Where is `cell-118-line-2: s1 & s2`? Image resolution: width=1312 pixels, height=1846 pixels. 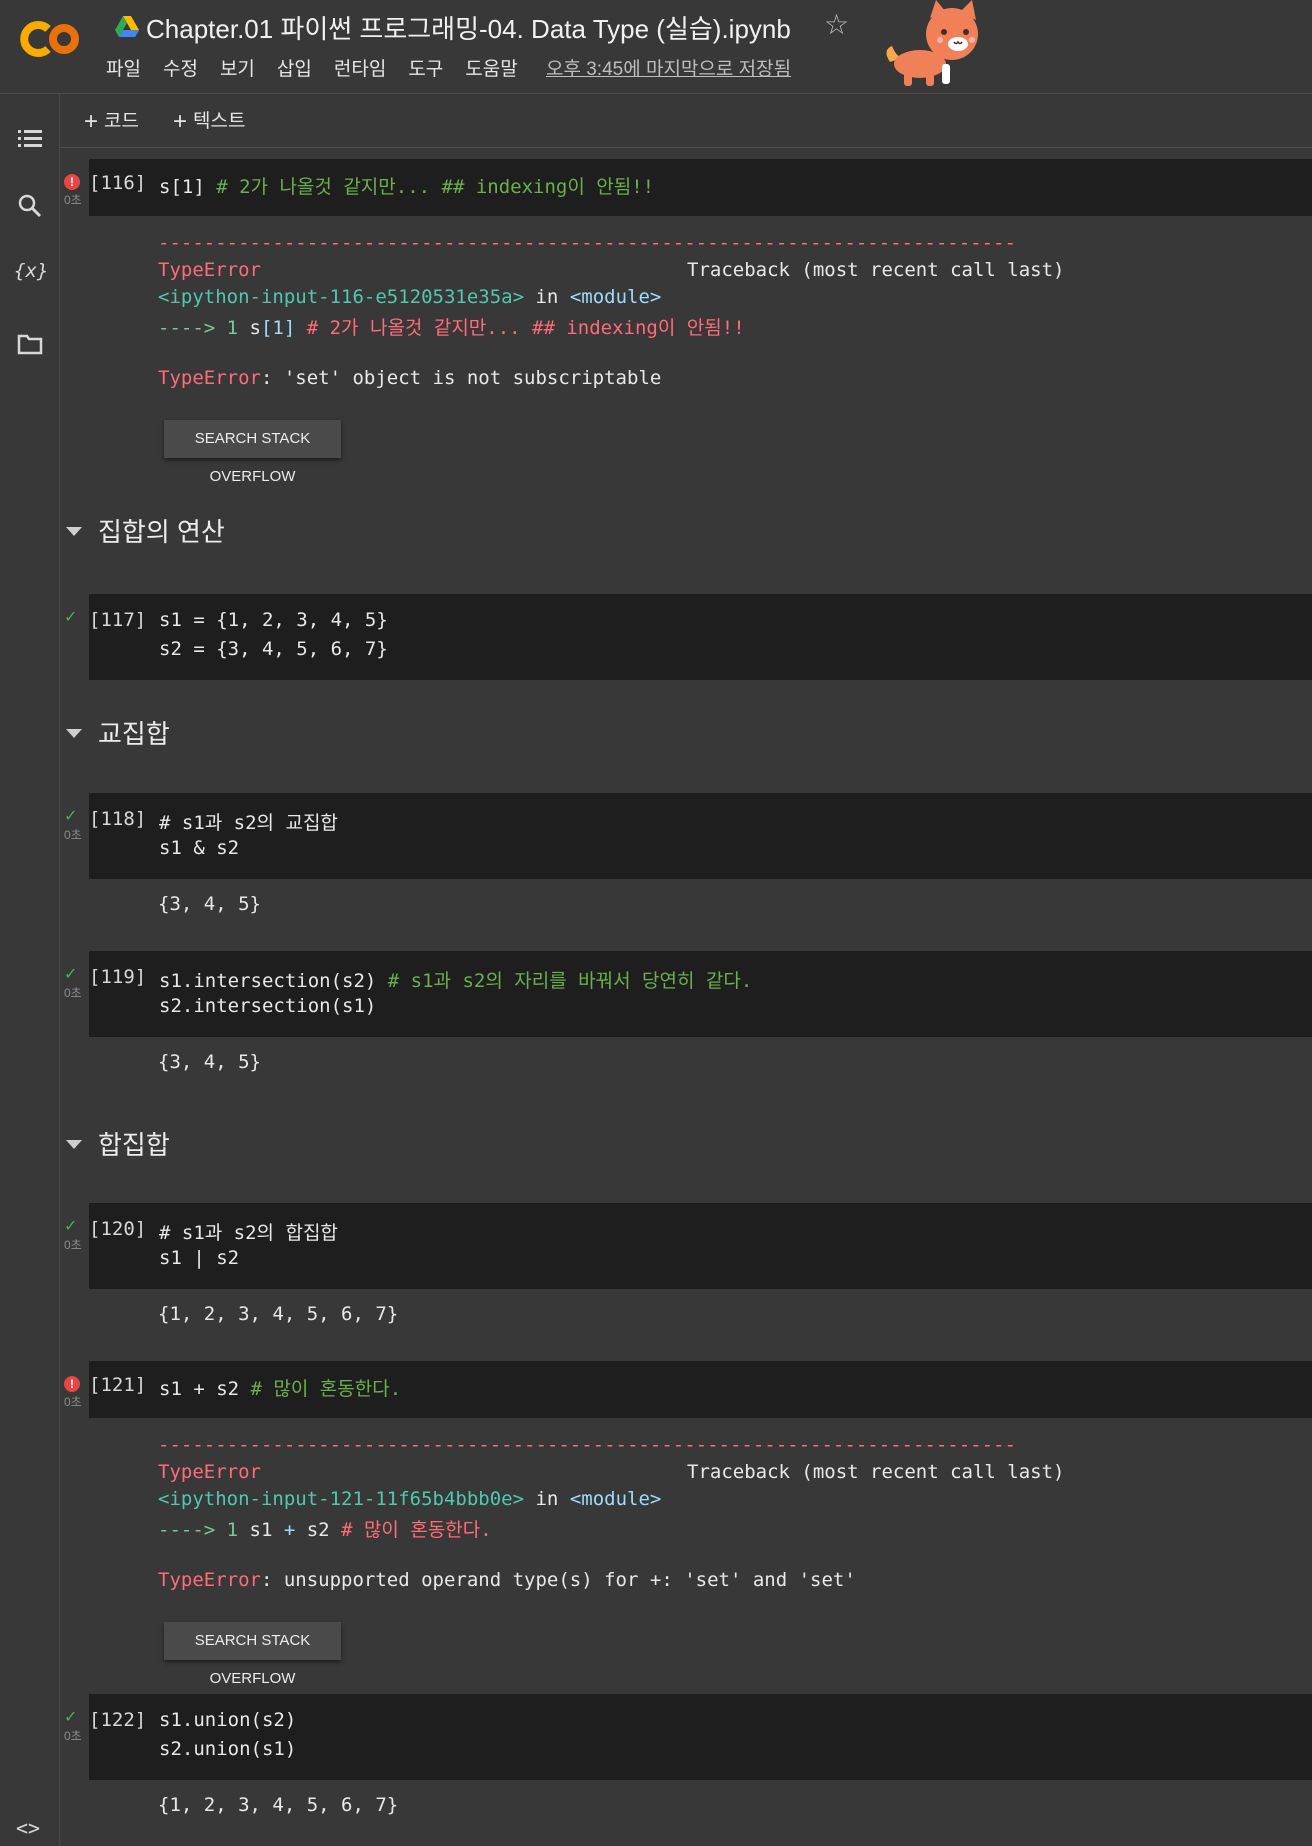 cell-118-line-2: s1 & s2 is located at coordinates (199, 848).